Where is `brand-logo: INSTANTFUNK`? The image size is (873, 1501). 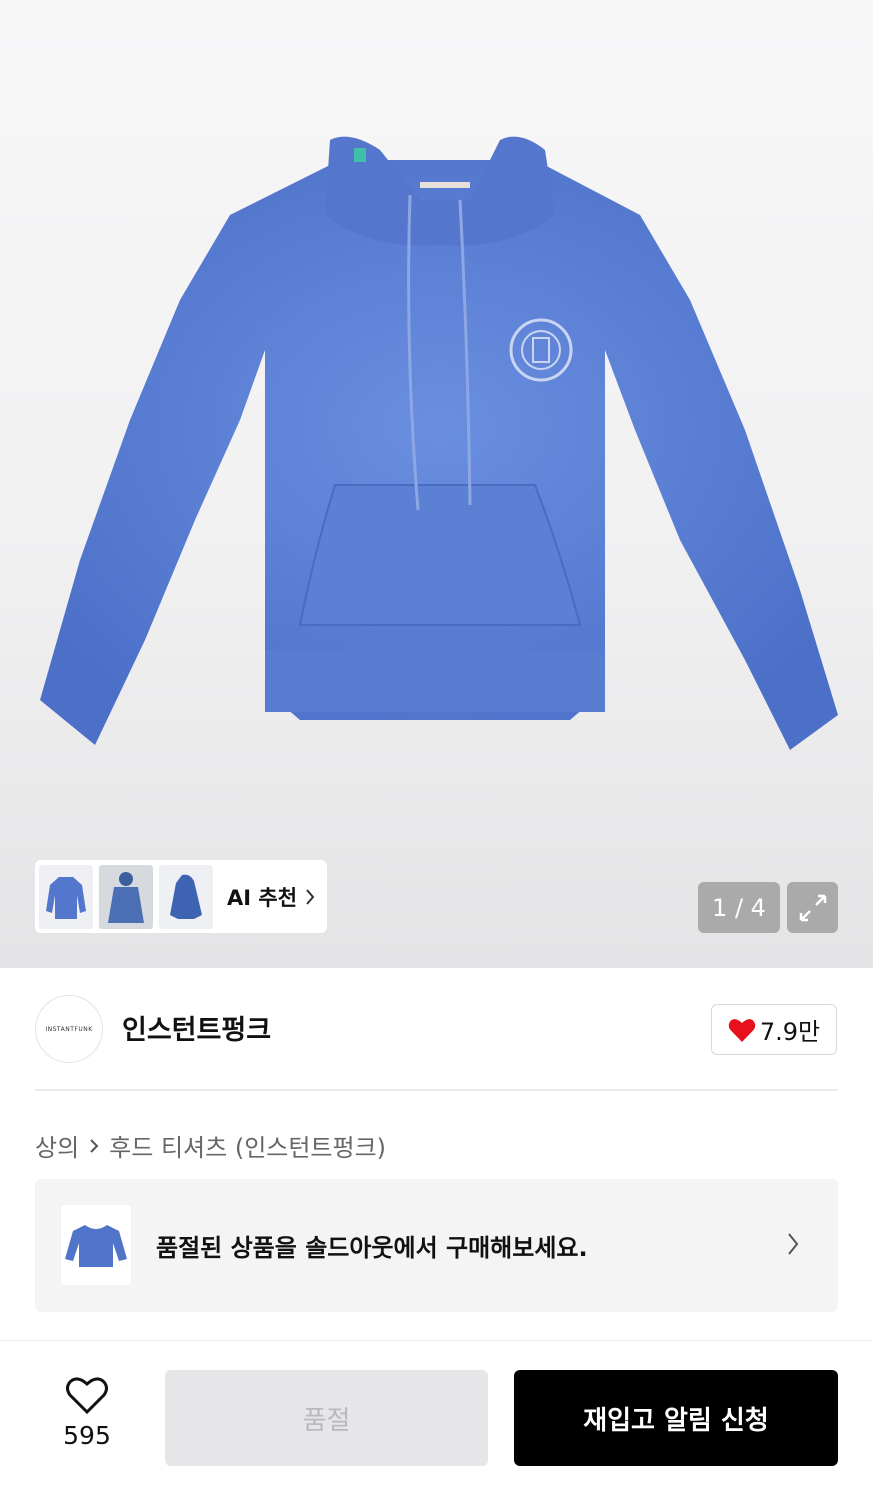
brand-logo: INSTANTFUNK is located at coordinates (69, 1029).